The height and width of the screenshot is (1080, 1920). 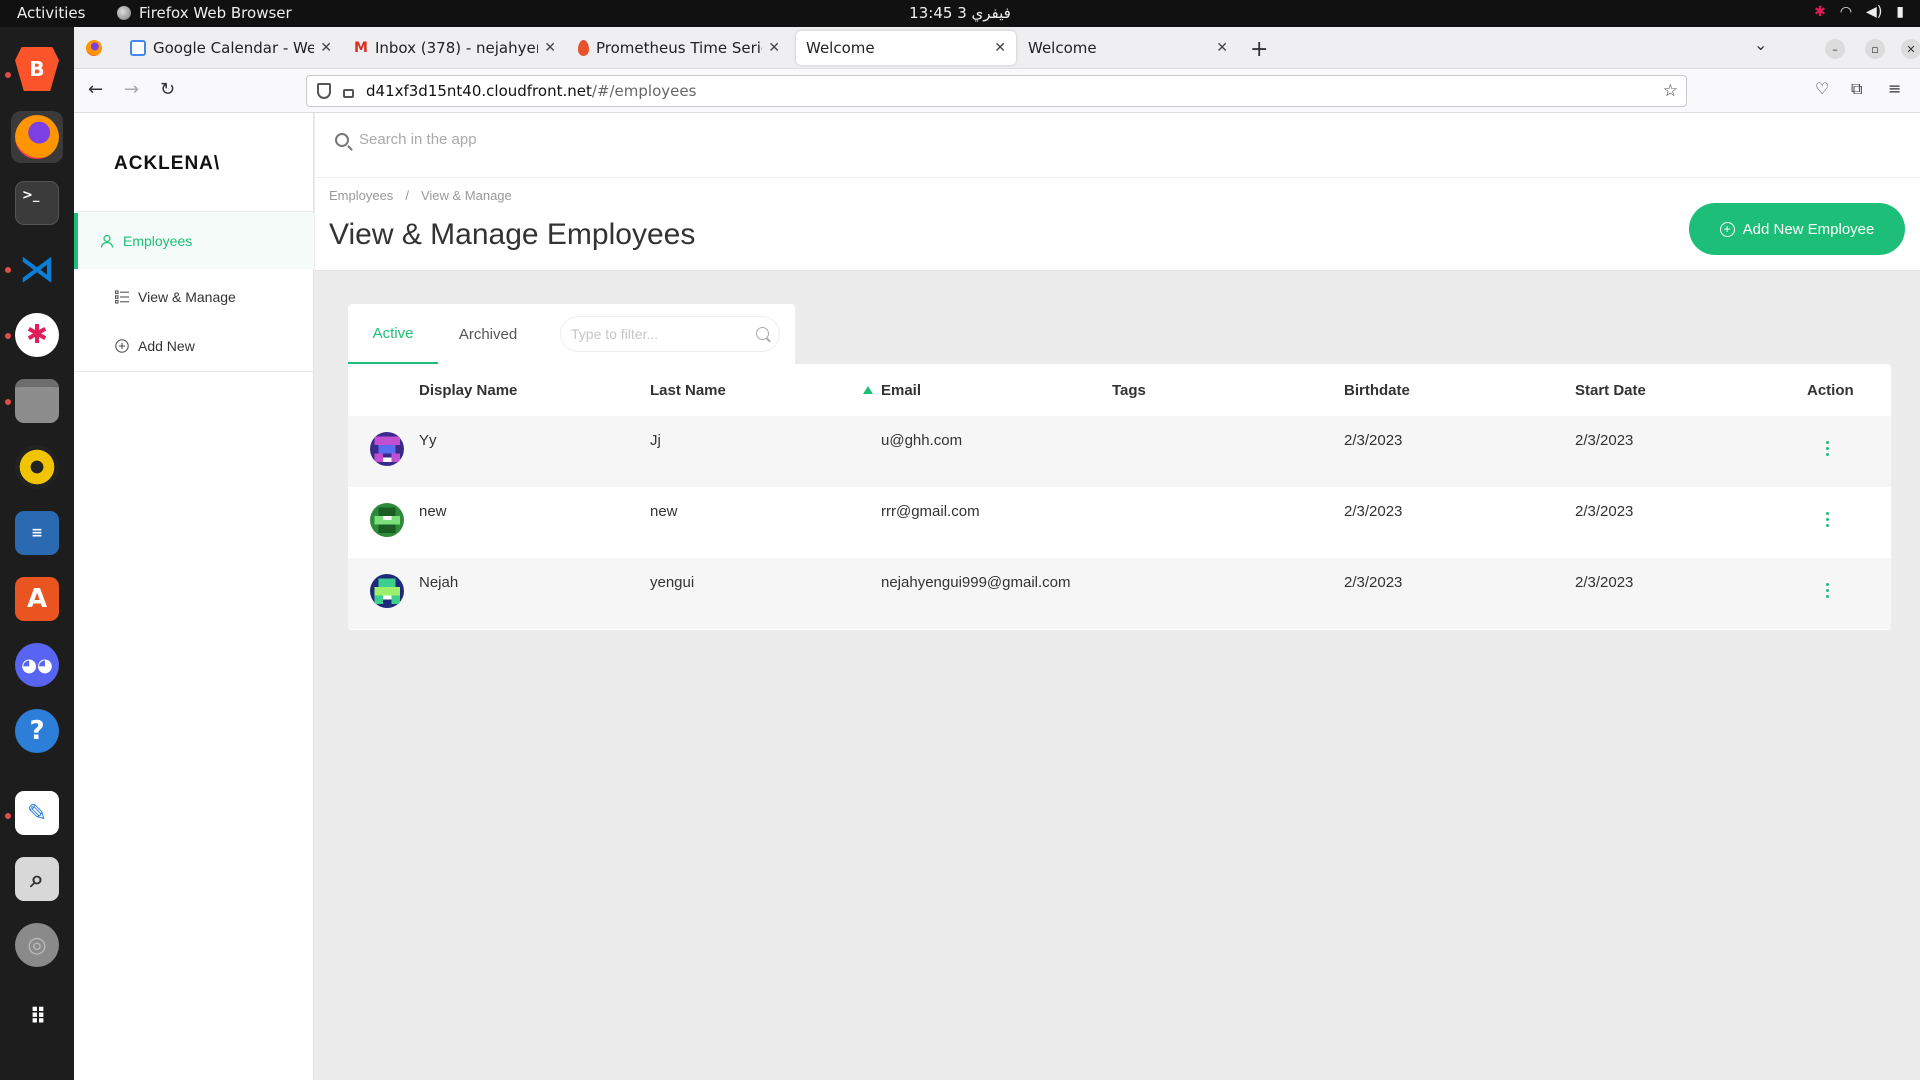 I want to click on sidebar-item-employees: Employees, so click(x=194, y=241).